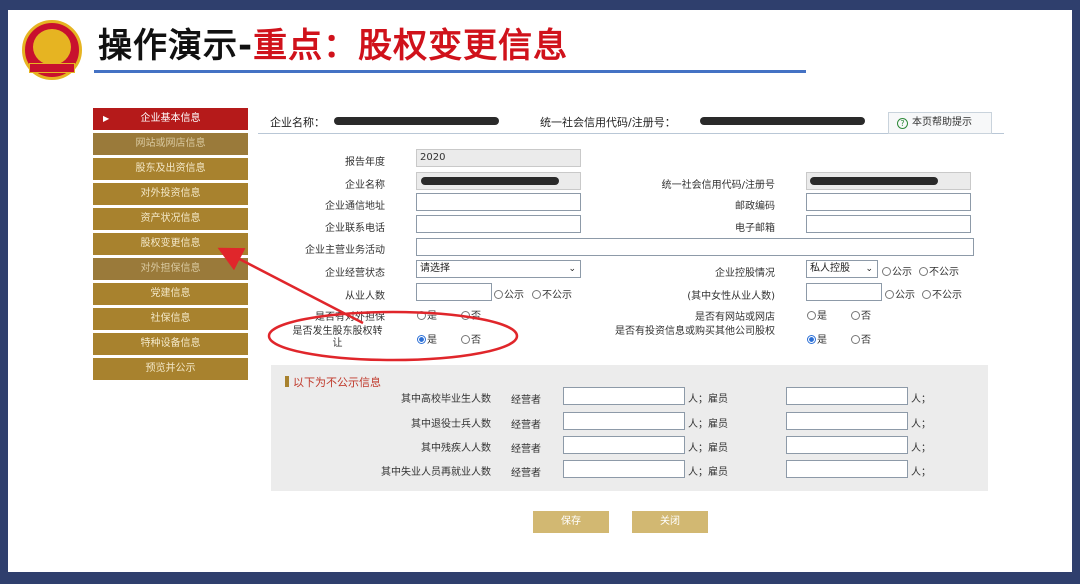  I want to click on graduates-operator-input, so click(624, 396).